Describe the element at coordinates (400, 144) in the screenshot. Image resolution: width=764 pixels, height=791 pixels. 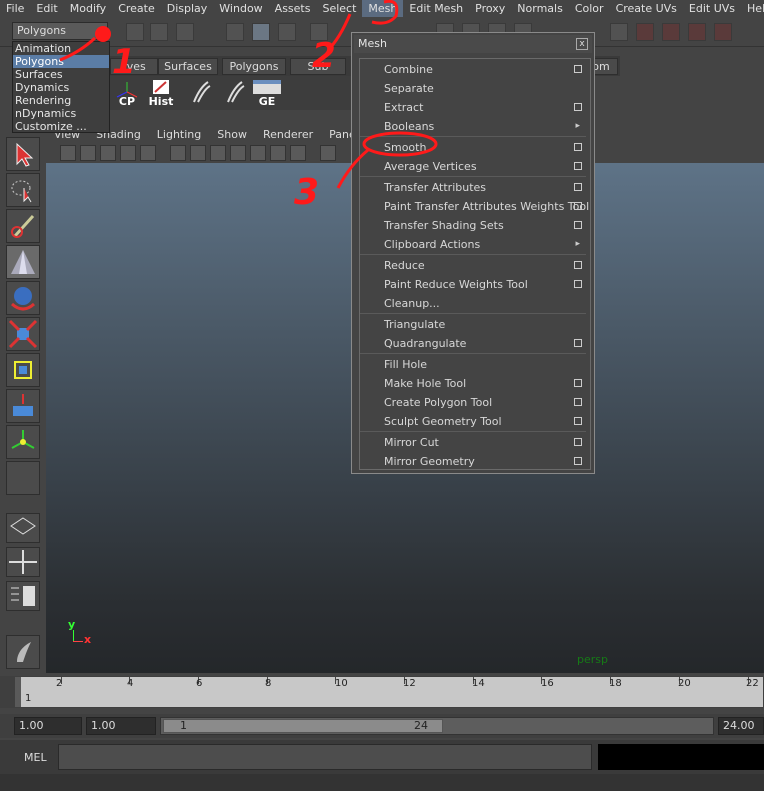
I see `annotation-circle` at that location.